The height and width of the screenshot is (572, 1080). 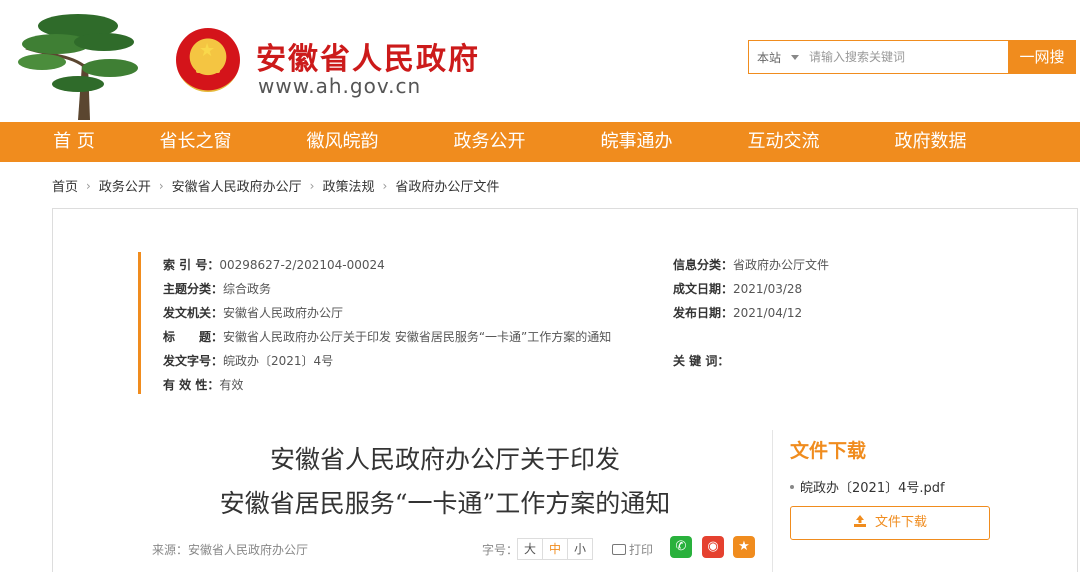 What do you see at coordinates (65, 185) in the screenshot?
I see `breadcrumb-item: 首页` at bounding box center [65, 185].